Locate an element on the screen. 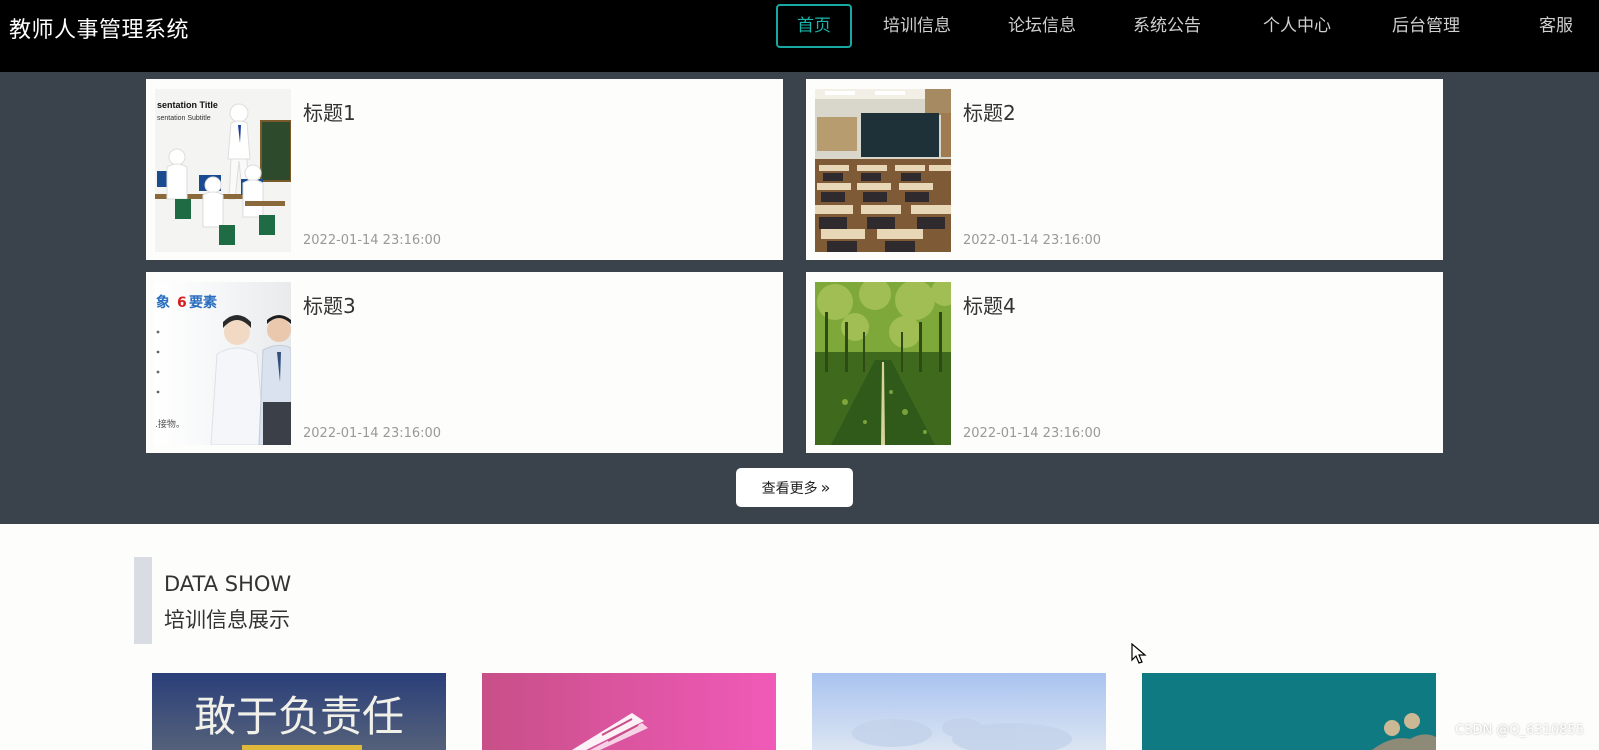 The image size is (1599, 750). svg-text: sentation Subtitle is located at coordinates (184, 118).